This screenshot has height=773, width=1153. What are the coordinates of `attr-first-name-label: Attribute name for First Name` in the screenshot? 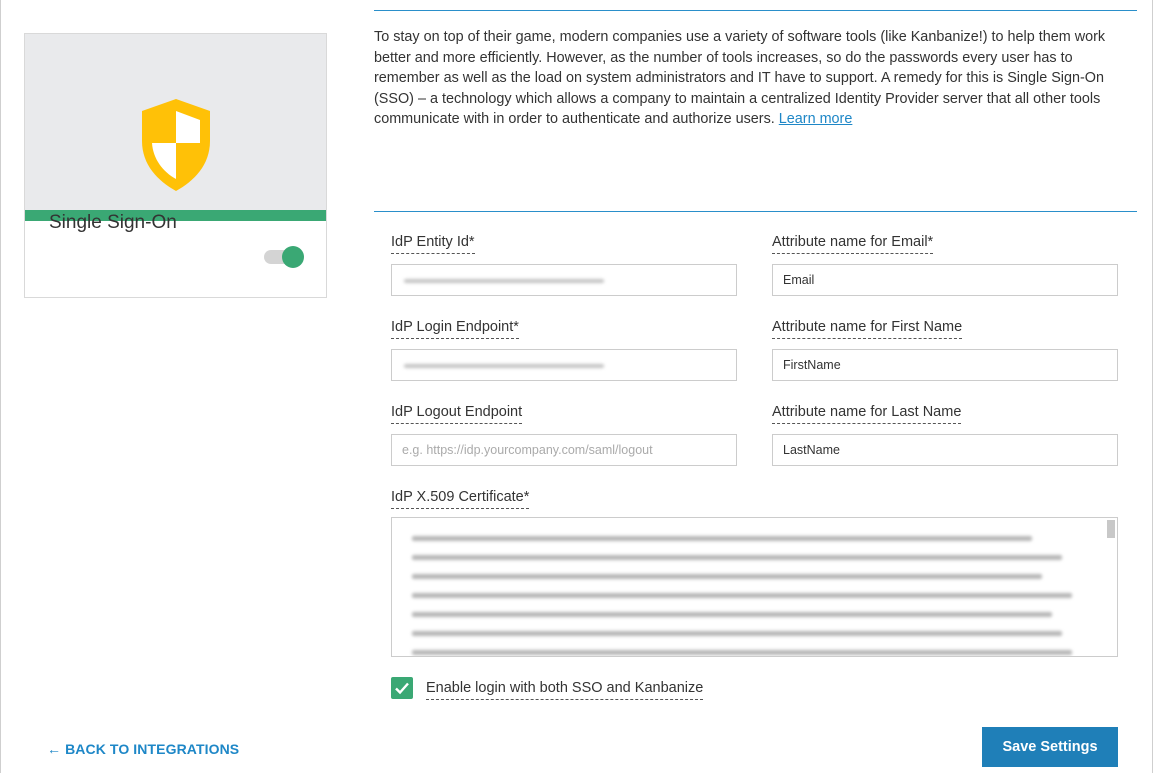 It's located at (867, 328).